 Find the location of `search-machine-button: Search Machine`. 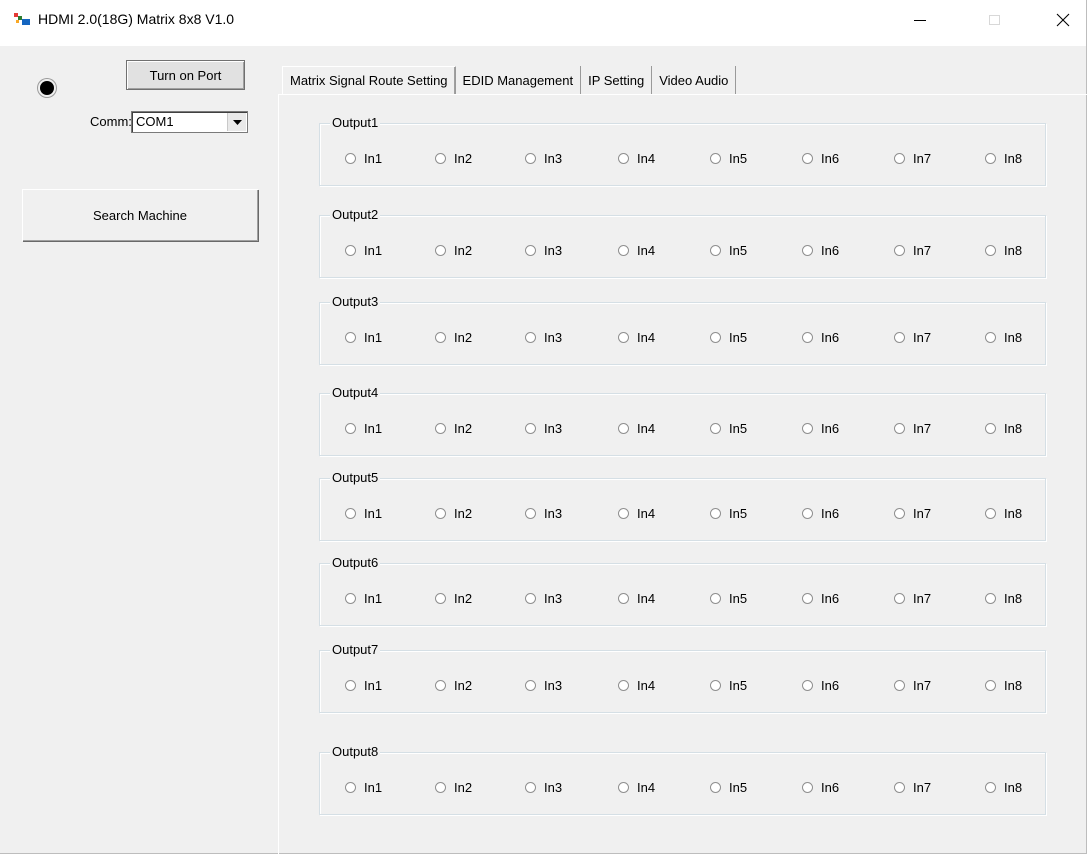

search-machine-button: Search Machine is located at coordinates (140, 215).